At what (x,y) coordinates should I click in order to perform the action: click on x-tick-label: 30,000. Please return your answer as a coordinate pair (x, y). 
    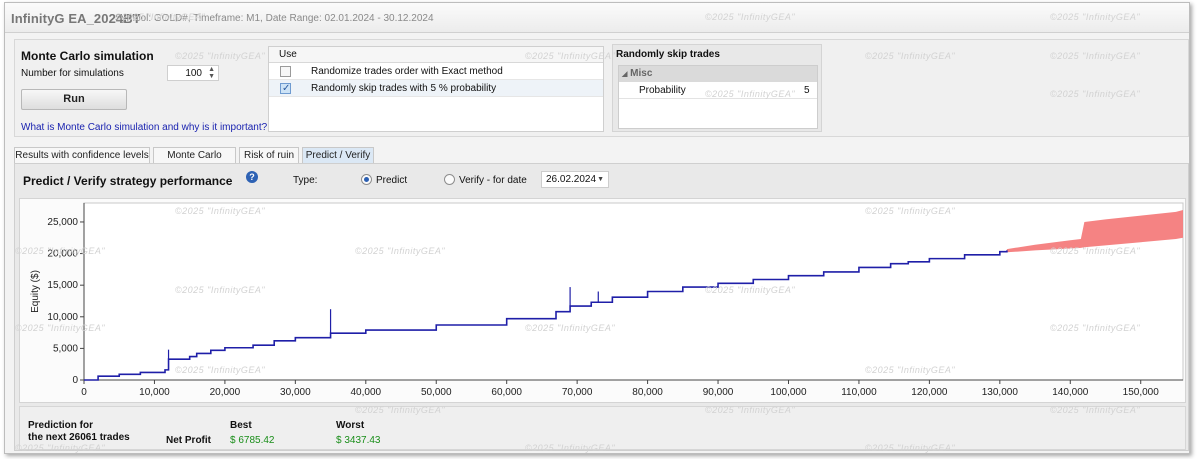
    Looking at the image, I should click on (295, 392).